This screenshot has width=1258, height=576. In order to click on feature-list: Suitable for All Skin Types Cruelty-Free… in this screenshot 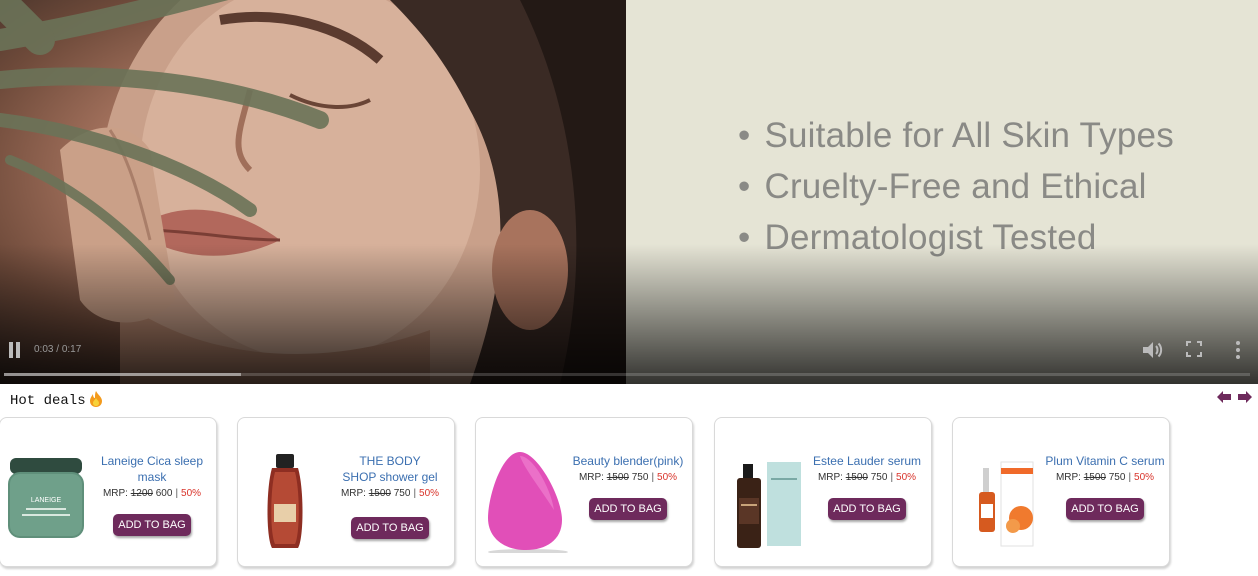, I will do `click(956, 186)`.